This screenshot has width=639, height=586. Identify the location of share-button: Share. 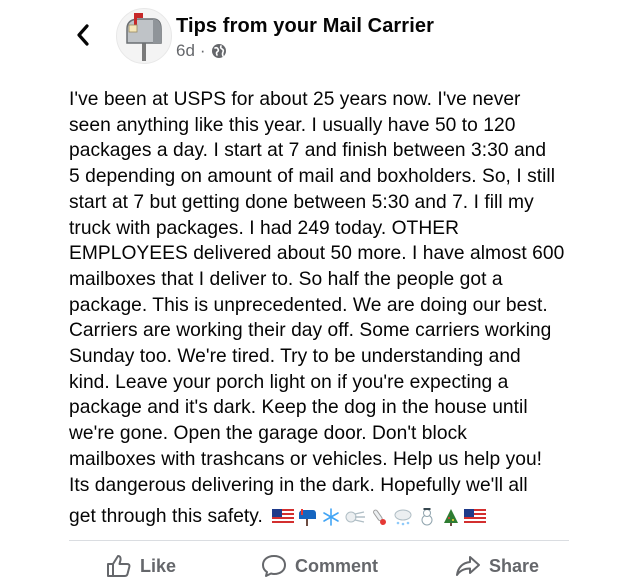
(497, 566).